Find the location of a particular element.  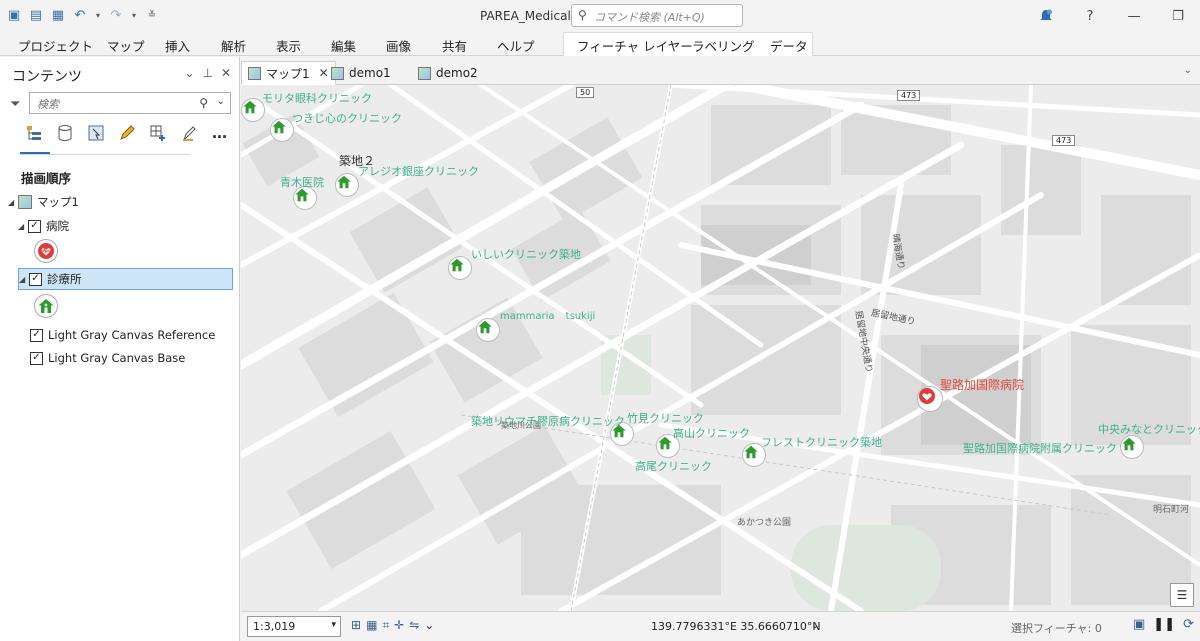

app-title: PAREA_Medical is located at coordinates (525, 16).